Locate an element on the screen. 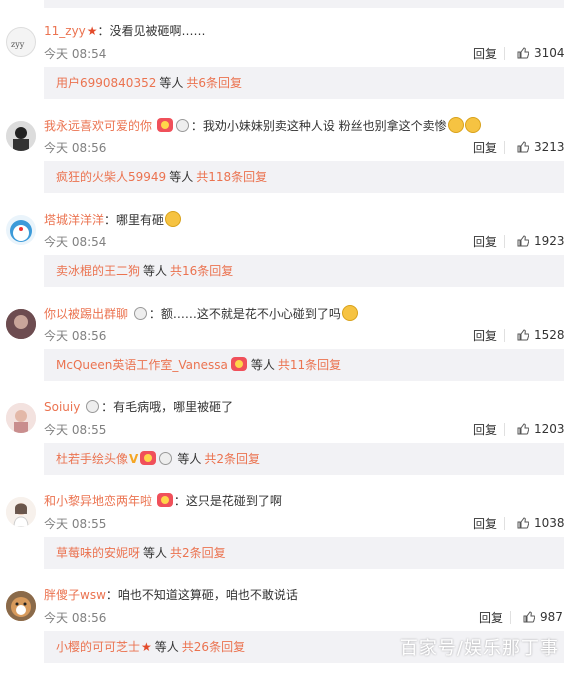  sub-reply-user: 杜若手绘头像 is located at coordinates (92, 459).